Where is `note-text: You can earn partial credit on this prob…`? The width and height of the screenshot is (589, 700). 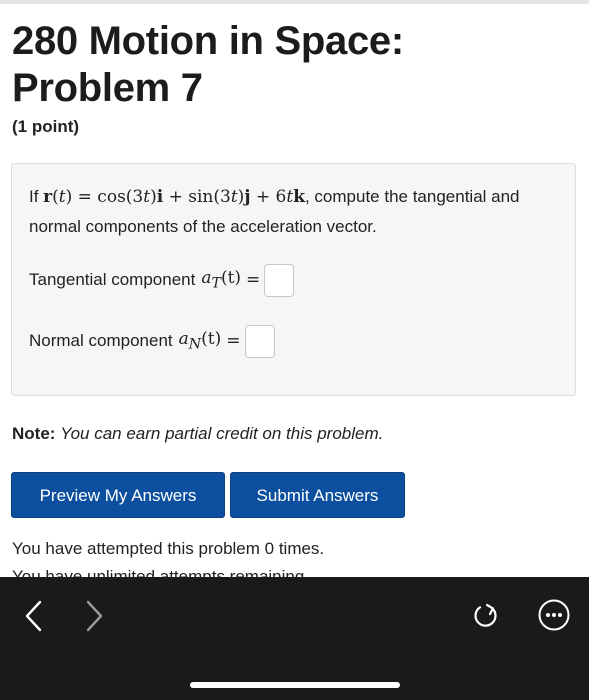 note-text: You can earn partial credit on this prob… is located at coordinates (222, 433).